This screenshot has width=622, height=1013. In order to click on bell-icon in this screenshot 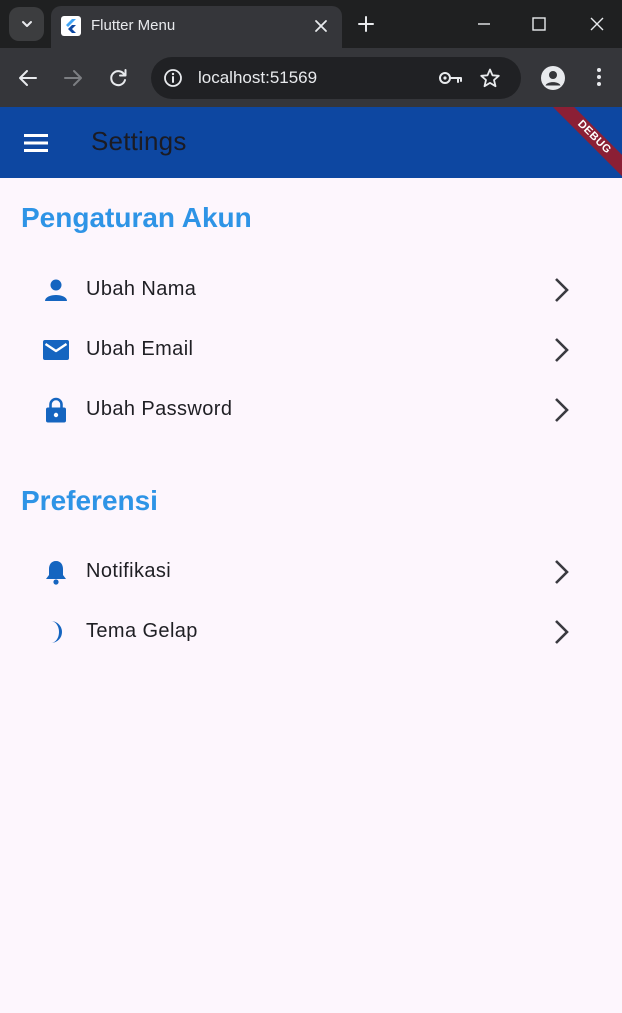, I will do `click(56, 573)`.